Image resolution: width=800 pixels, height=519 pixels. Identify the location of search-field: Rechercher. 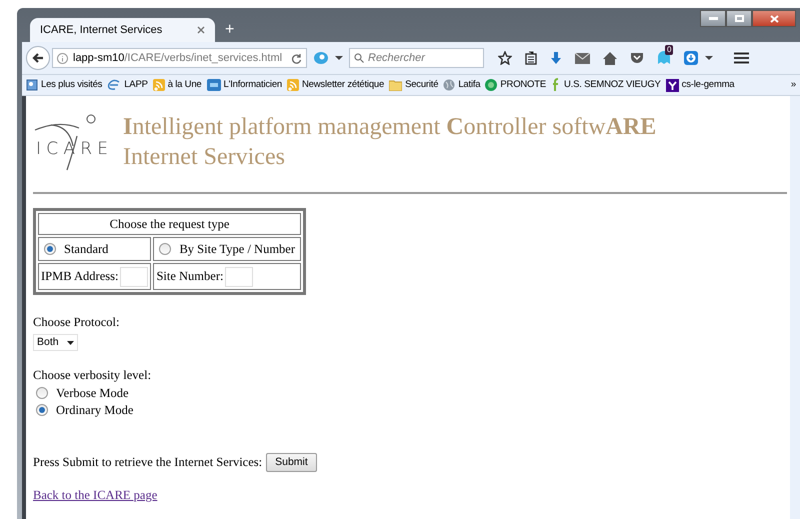
(416, 58).